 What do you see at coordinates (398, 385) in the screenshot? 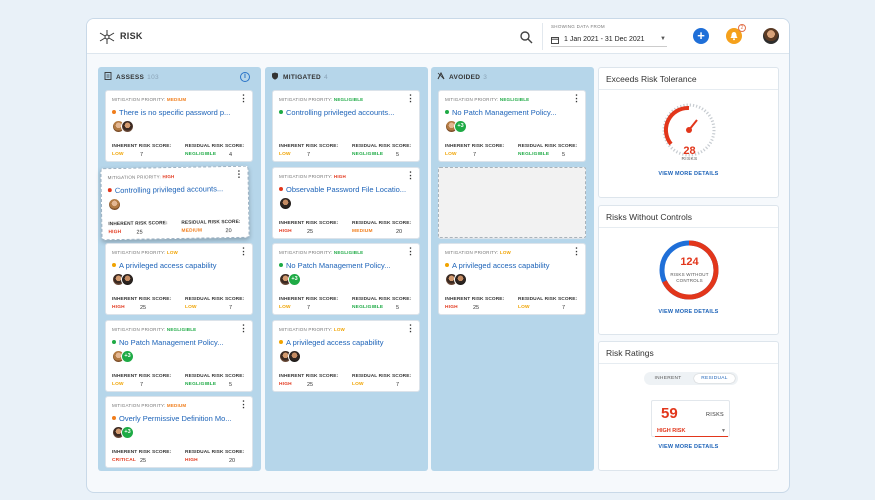
I see `residual-score-value: 7` at bounding box center [398, 385].